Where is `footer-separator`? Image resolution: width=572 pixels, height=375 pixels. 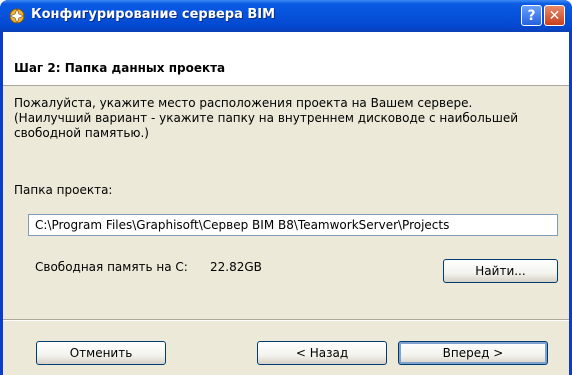 footer-separator is located at coordinates (286, 320).